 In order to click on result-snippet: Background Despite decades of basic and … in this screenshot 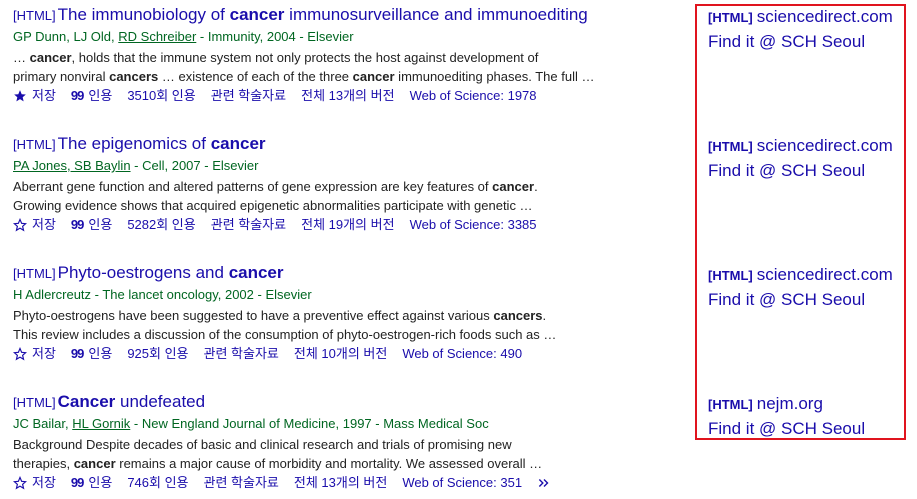, I will do `click(278, 454)`.